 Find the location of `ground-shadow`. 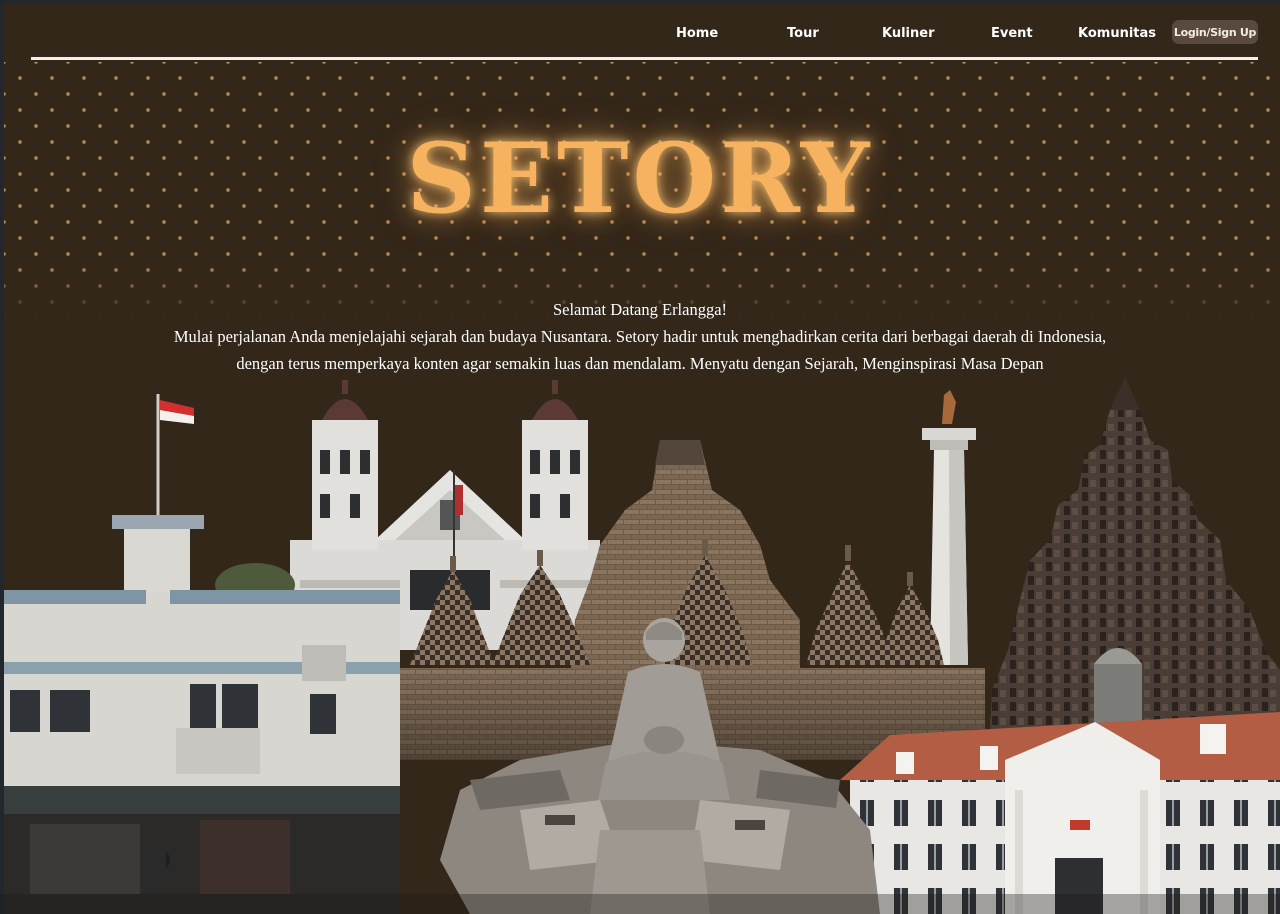

ground-shadow is located at coordinates (640, 904).